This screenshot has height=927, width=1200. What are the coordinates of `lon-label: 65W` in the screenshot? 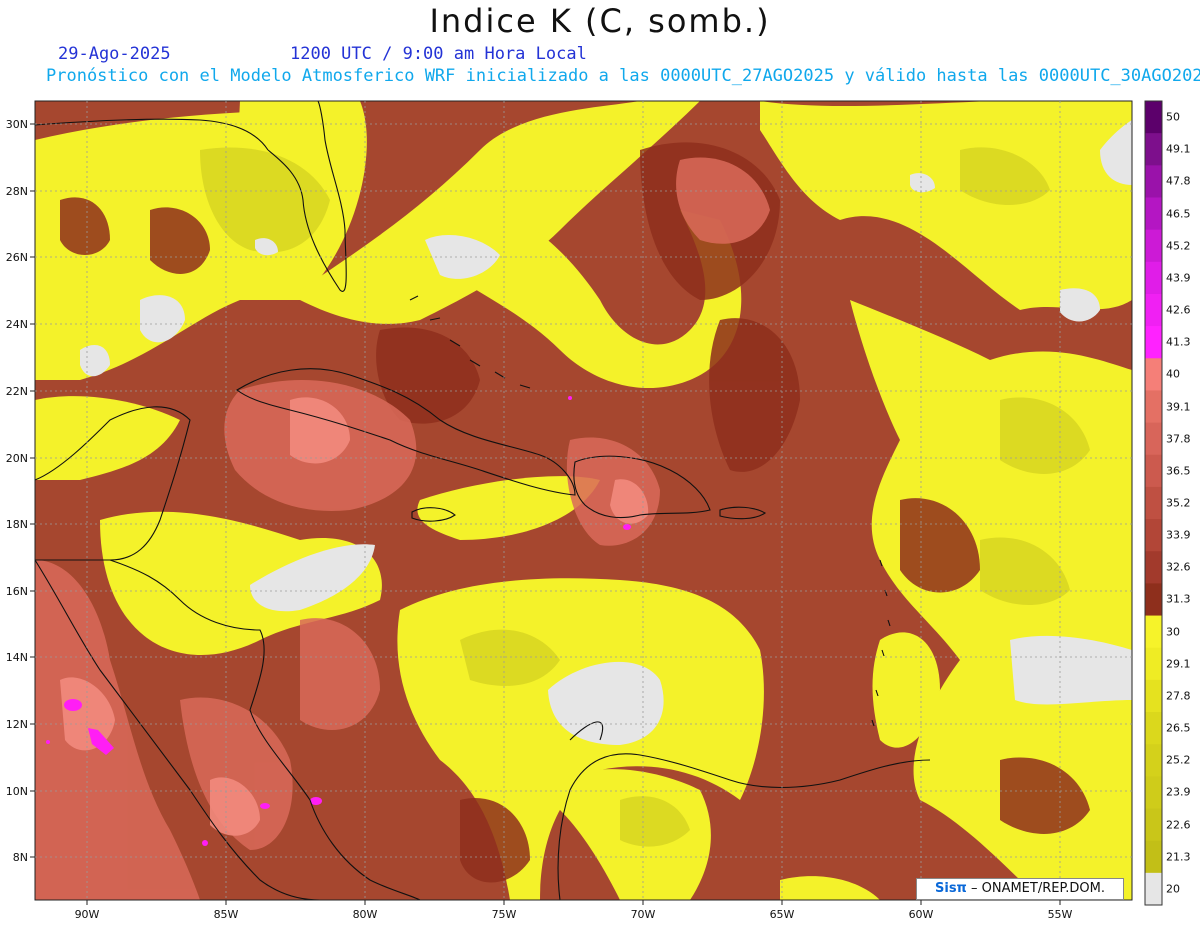 It's located at (782, 914).